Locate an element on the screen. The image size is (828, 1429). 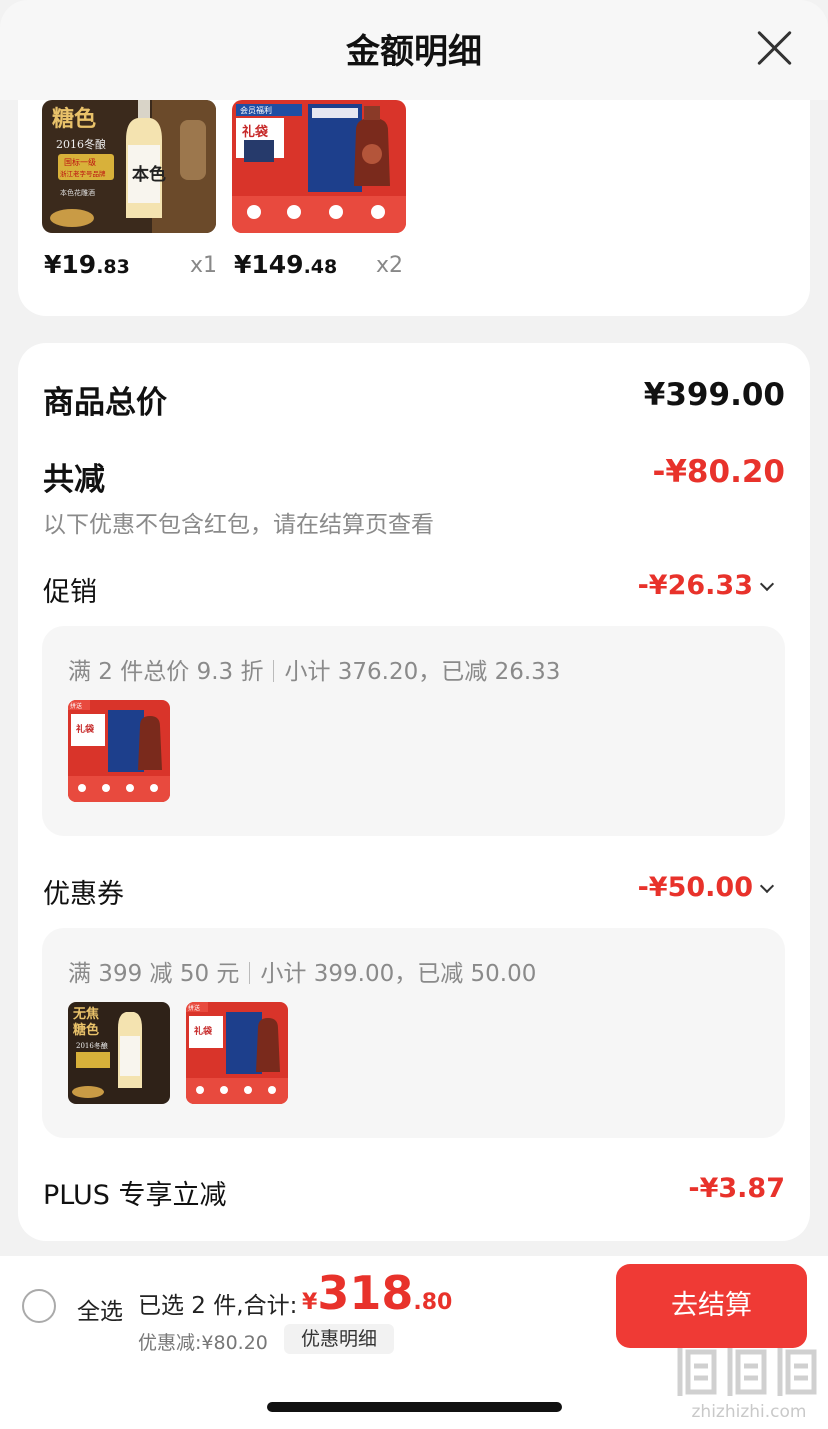
coupon-product-thumb-2: 拼送 礼袋 is located at coordinates (237, 1053).